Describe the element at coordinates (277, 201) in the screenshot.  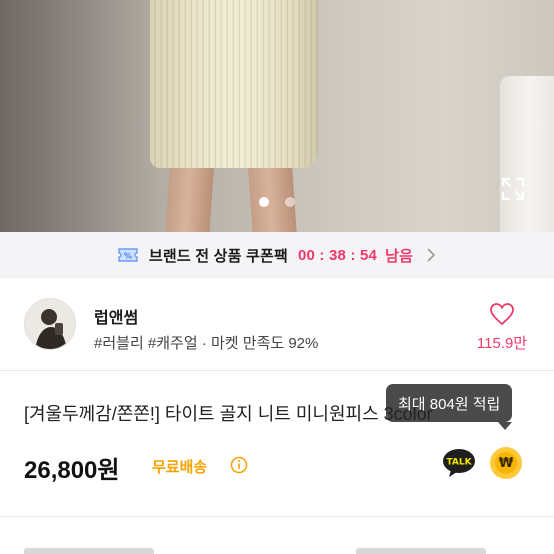
I see `carousel-indicator` at that location.